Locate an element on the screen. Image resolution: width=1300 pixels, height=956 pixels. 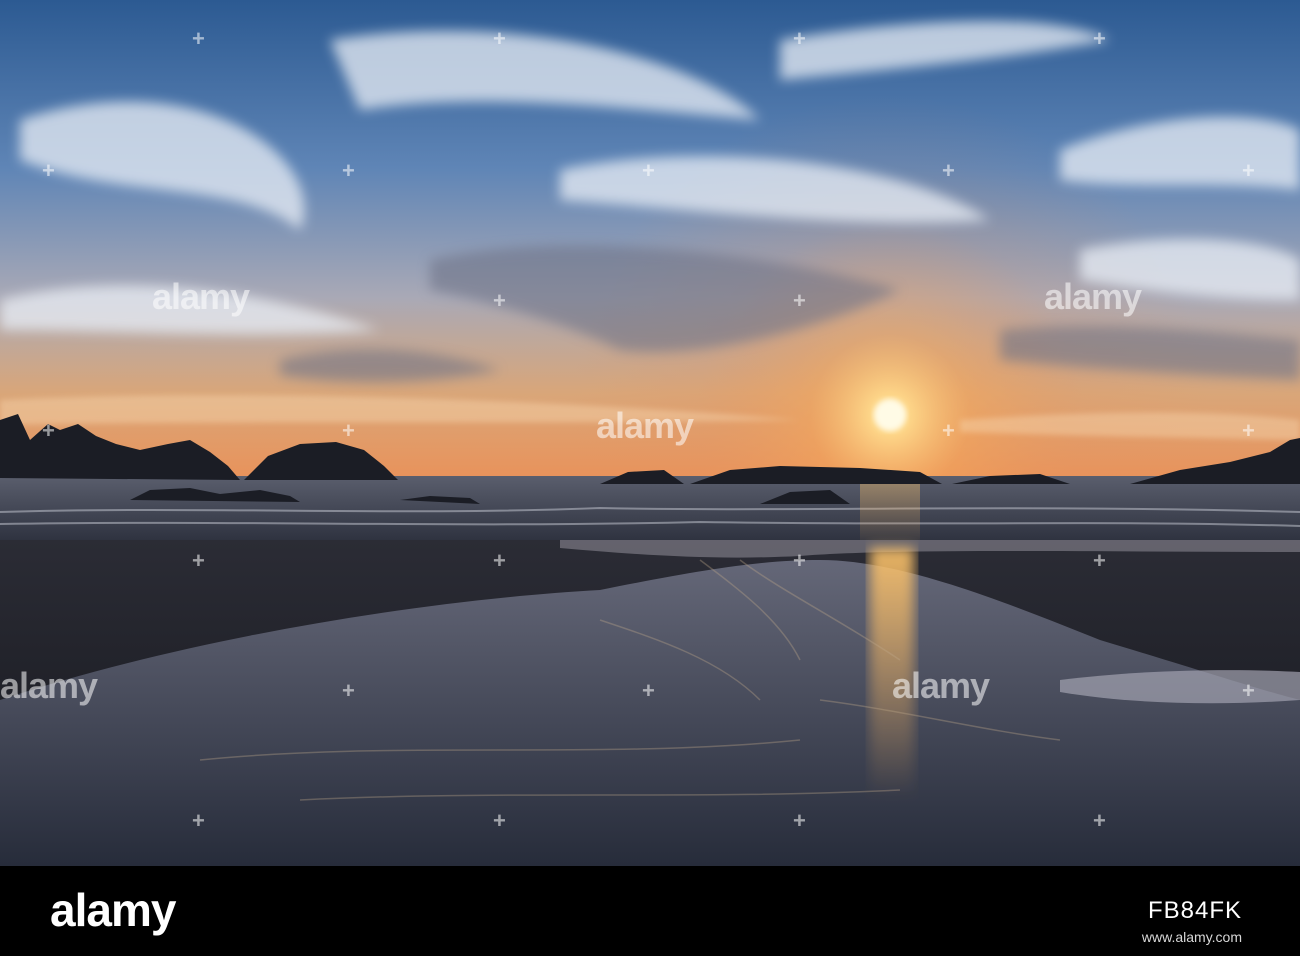
site-url: www.alamy.com is located at coordinates (1191, 937).